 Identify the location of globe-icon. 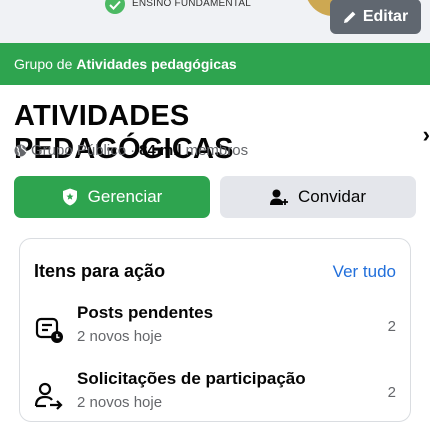
(20, 150).